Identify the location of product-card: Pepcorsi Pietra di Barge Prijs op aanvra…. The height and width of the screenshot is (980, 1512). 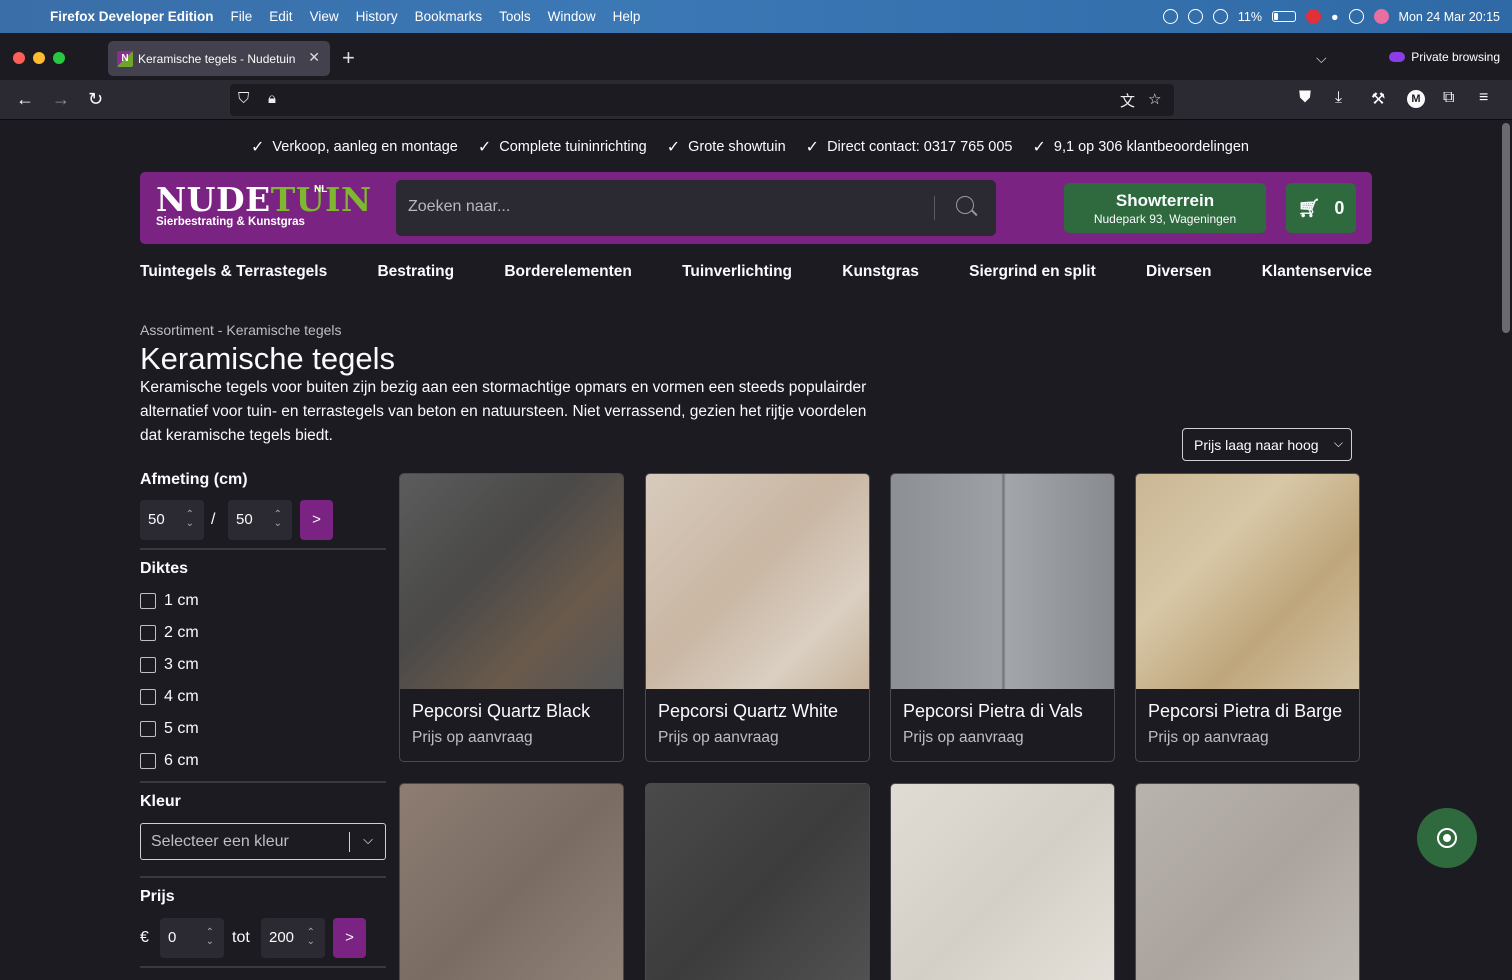
(1247, 617).